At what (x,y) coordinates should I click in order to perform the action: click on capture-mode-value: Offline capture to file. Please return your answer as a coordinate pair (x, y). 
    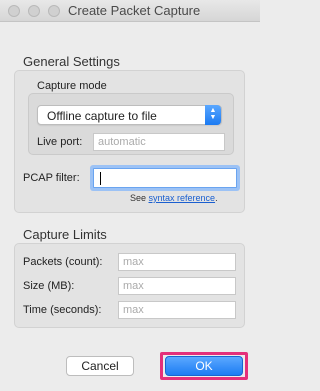
    Looking at the image, I should click on (102, 116).